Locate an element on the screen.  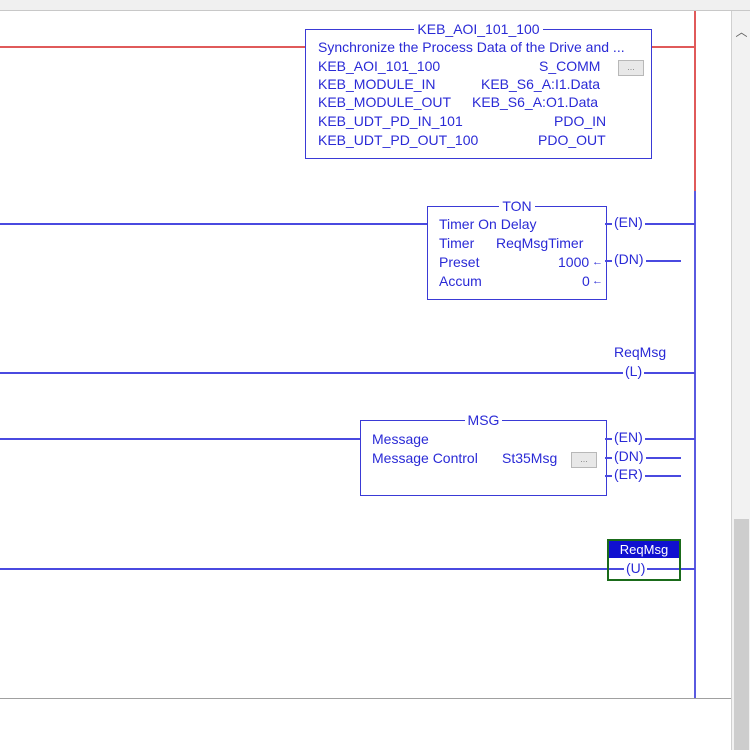
aoi-param-value: KEB_S6_A:I1.Data is located at coordinates (540, 84).